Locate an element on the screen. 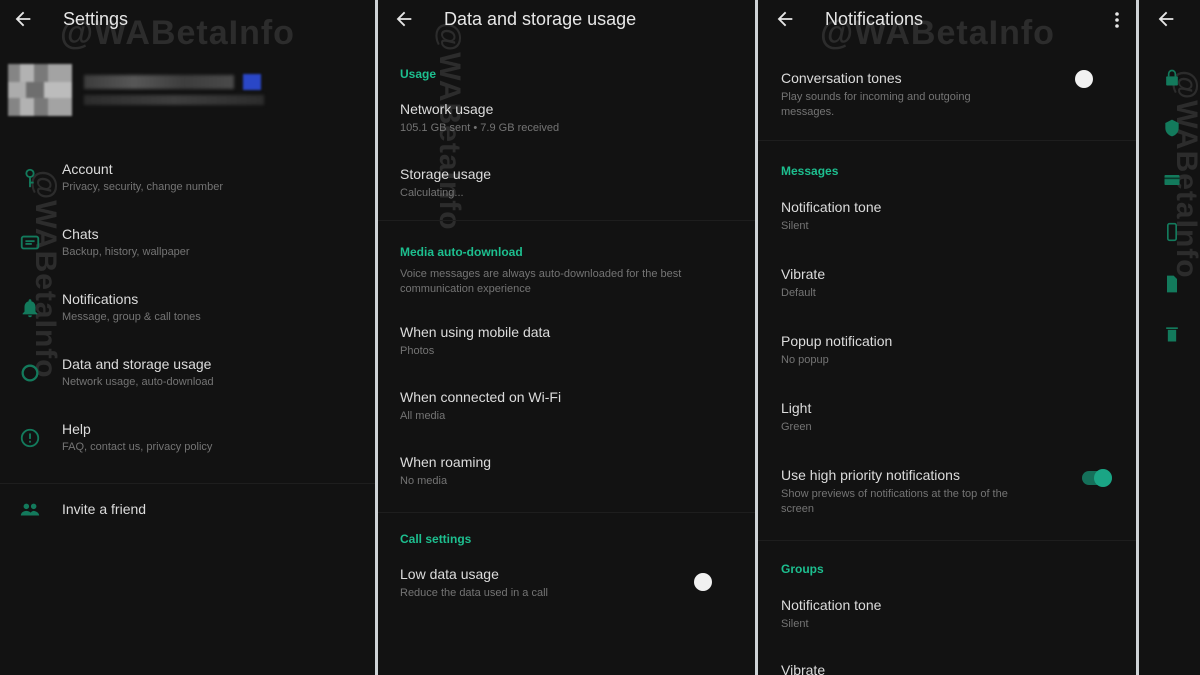  chat-icon is located at coordinates (30, 242).